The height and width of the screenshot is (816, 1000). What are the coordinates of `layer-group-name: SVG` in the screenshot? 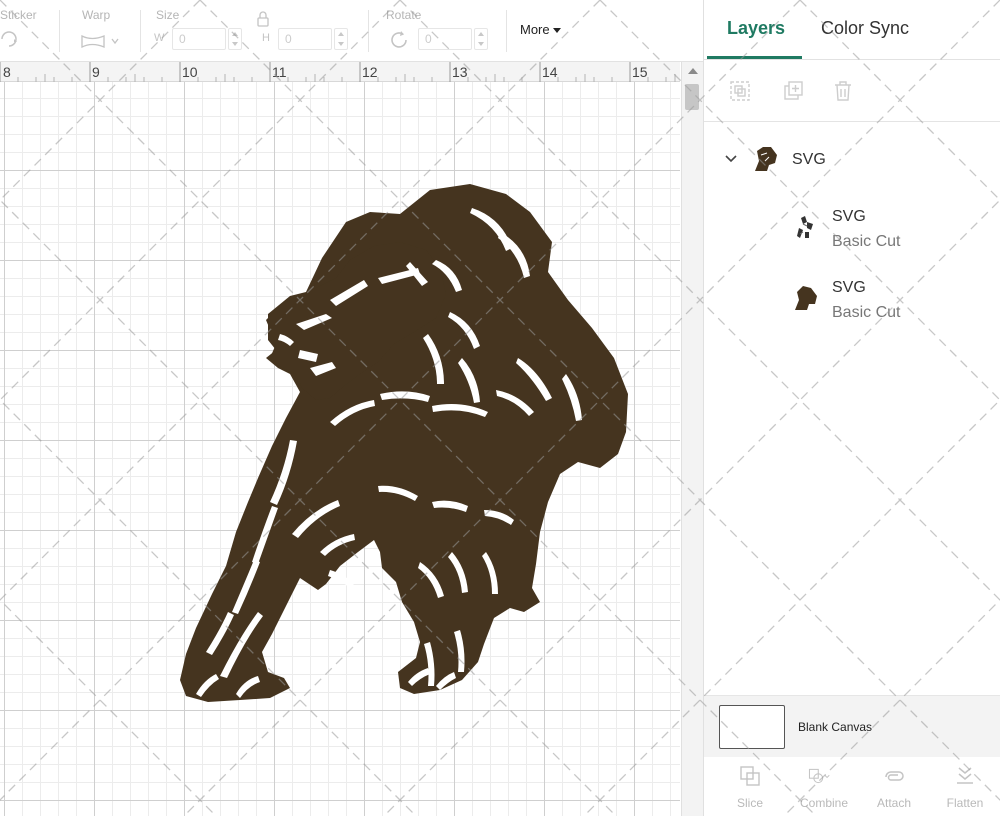 It's located at (809, 159).